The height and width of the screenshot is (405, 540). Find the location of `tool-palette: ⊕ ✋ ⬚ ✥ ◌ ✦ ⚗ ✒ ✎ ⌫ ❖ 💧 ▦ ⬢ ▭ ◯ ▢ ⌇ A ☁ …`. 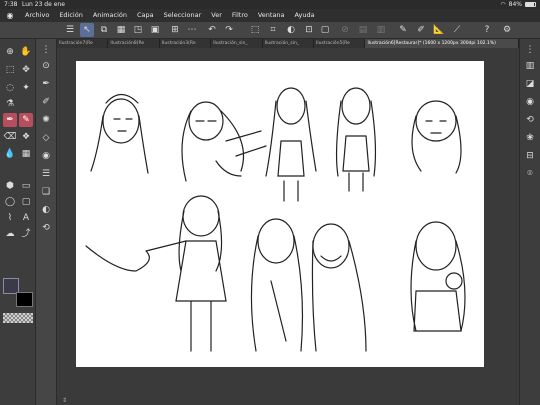

tool-palette: ⊕ ✋ ⬚ ✥ ◌ ✦ ⚗ ✒ ✎ ⌫ ❖ 💧 ▦ ⬢ ▭ ◯ ▢ ⌇ A ☁ … is located at coordinates (18, 222).